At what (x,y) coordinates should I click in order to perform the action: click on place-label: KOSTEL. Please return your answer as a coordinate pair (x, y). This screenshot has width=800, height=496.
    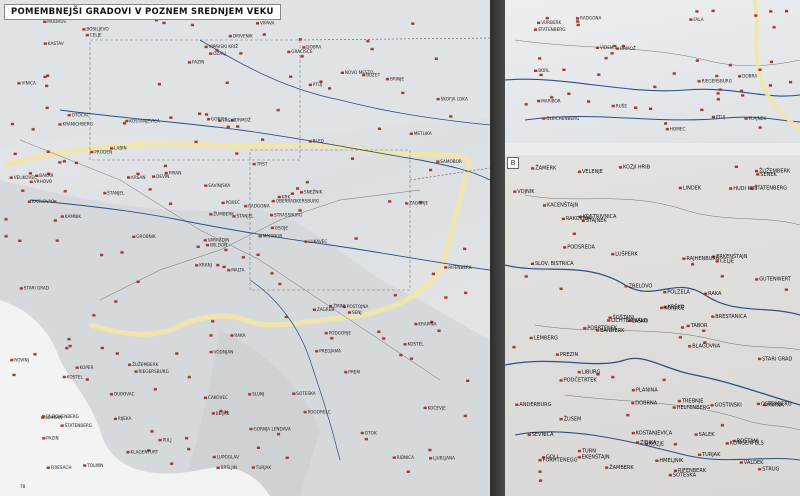
    Looking at the image, I should click on (416, 344).